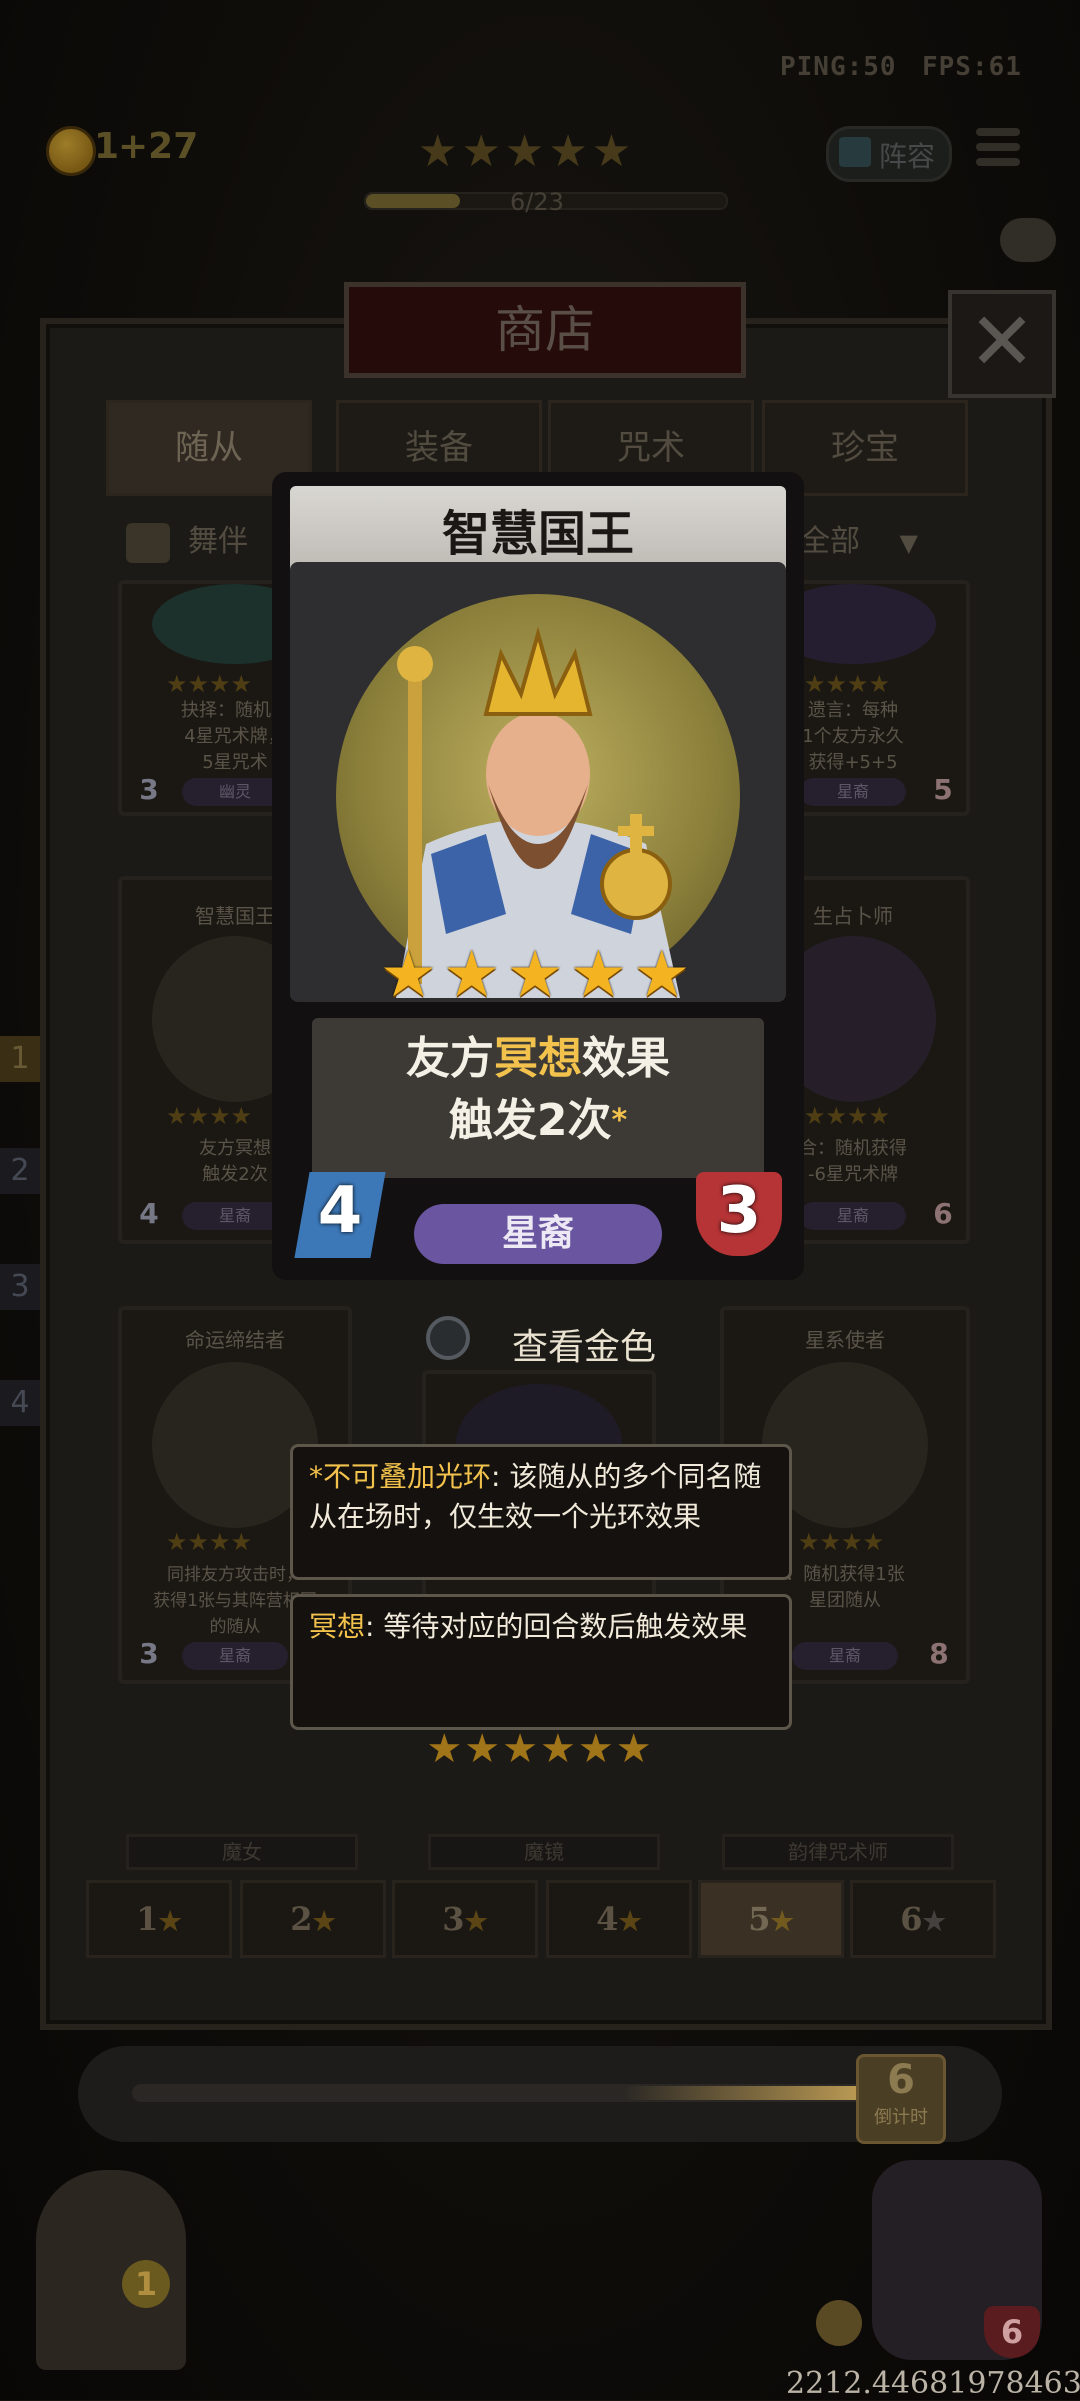 The height and width of the screenshot is (2401, 1080). What do you see at coordinates (450, 1058) in the screenshot?
I see `desc-text: 友方` at bounding box center [450, 1058].